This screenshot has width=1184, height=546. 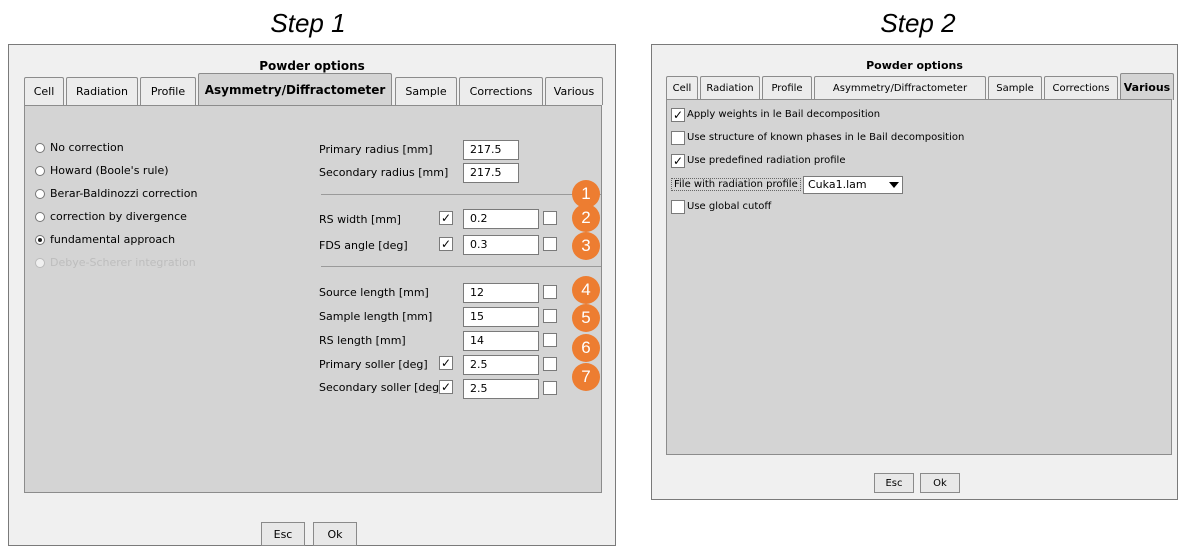 What do you see at coordinates (837, 184) in the screenshot?
I see `radiation-profile-file-value: Cuka1.lam` at bounding box center [837, 184].